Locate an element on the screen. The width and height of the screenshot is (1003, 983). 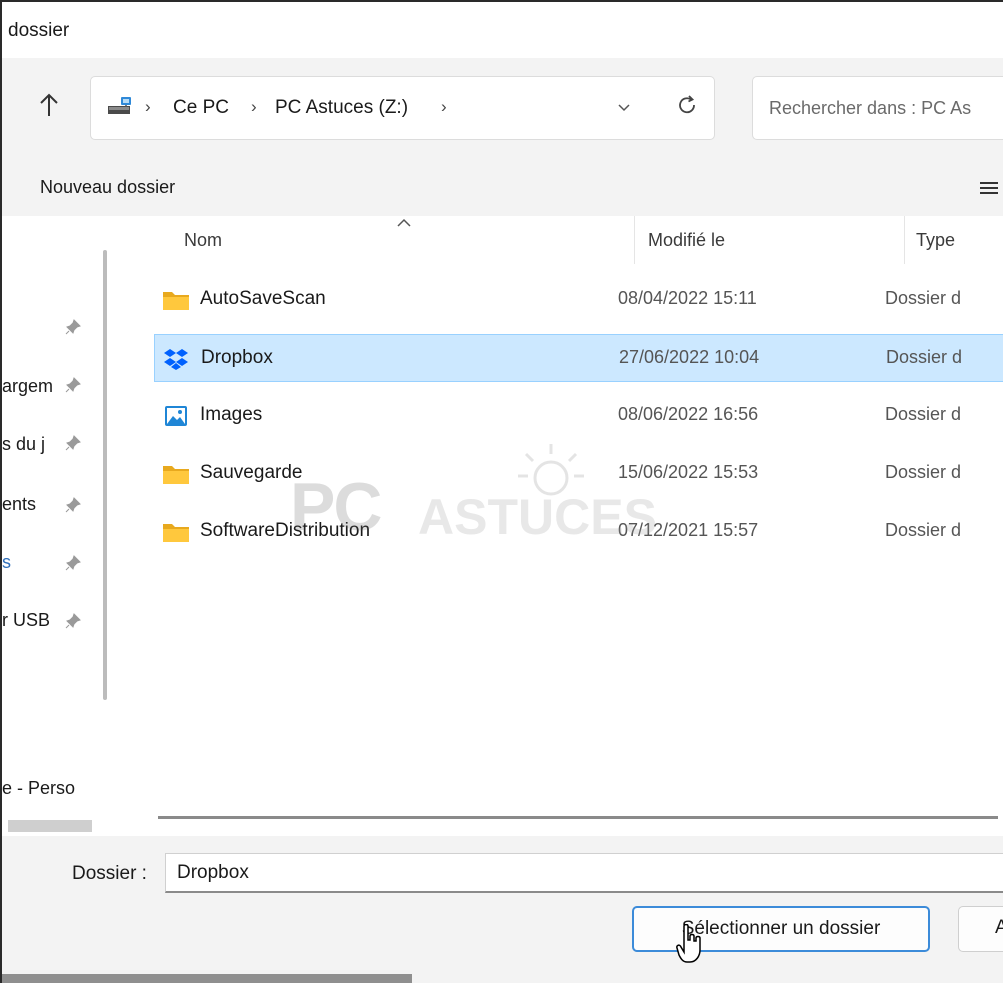
command-bar: Nouveau dossier is located at coordinates (502, 187).